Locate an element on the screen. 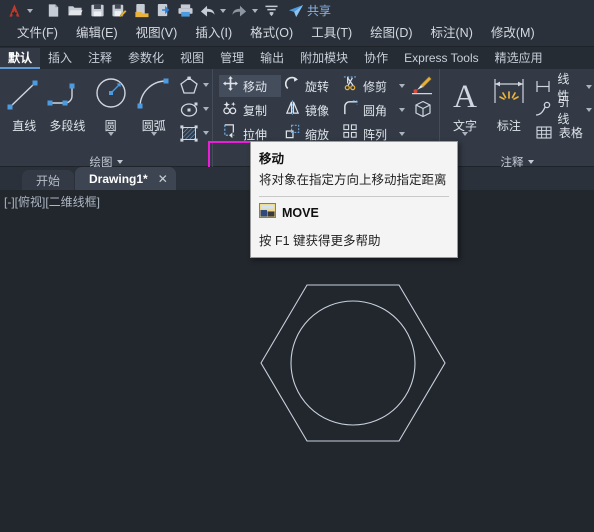  document-tab-close-icon: ✕ is located at coordinates (163, 179).